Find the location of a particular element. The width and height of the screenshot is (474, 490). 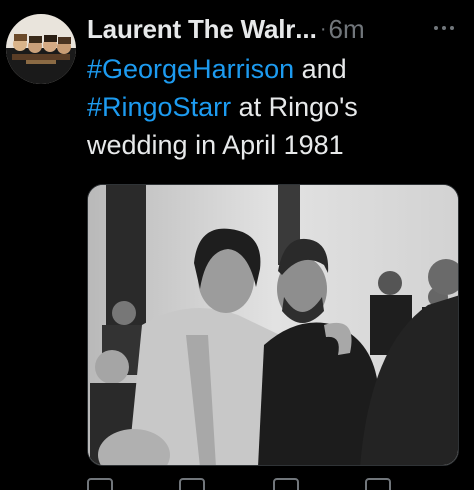

hashtag-link-ringo-starr: #RingoStarr is located at coordinates (159, 107).